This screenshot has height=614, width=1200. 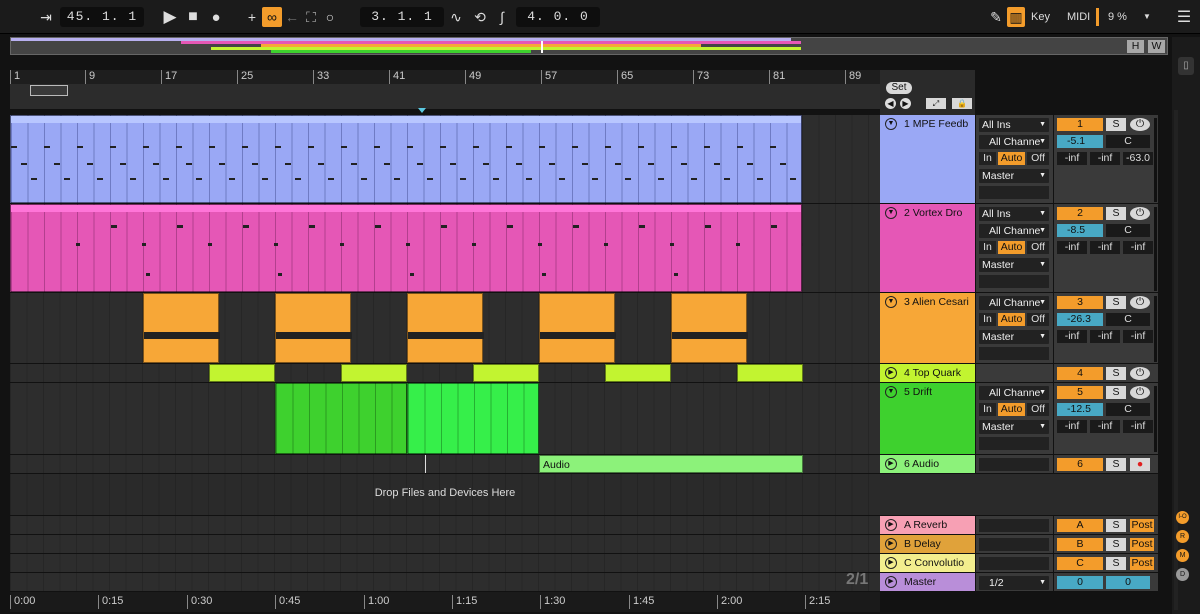 What do you see at coordinates (49, 90) in the screenshot?
I see `loop-brace` at bounding box center [49, 90].